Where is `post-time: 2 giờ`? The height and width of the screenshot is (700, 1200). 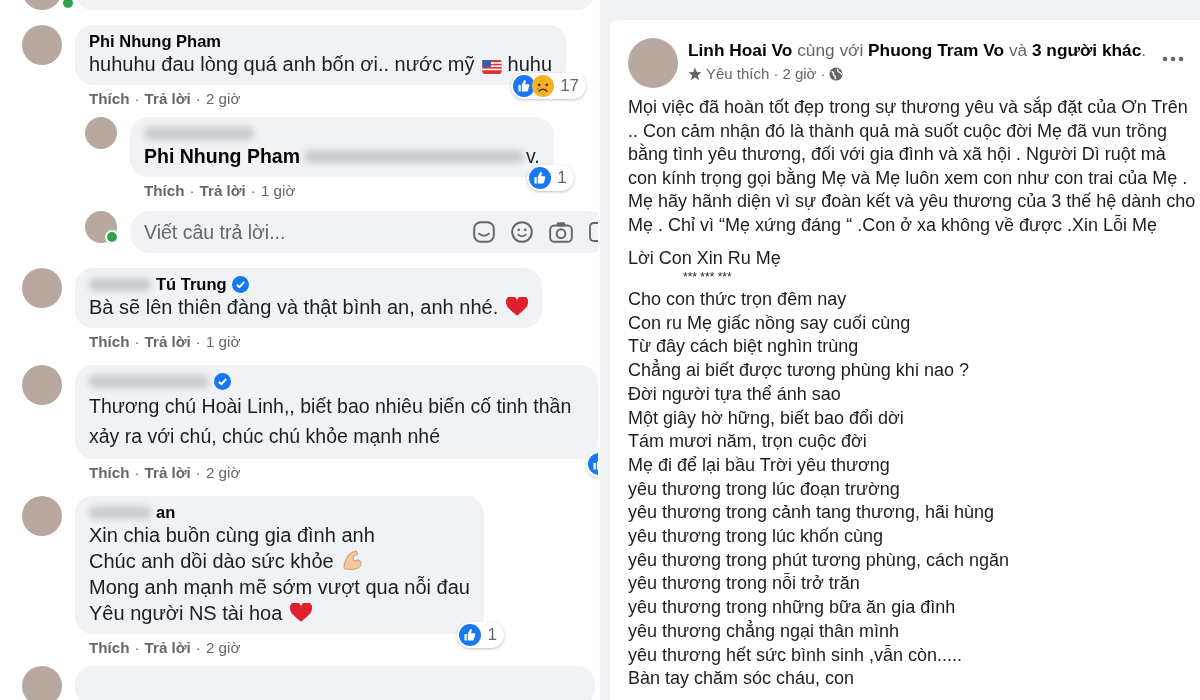
post-time: 2 giờ is located at coordinates (799, 73).